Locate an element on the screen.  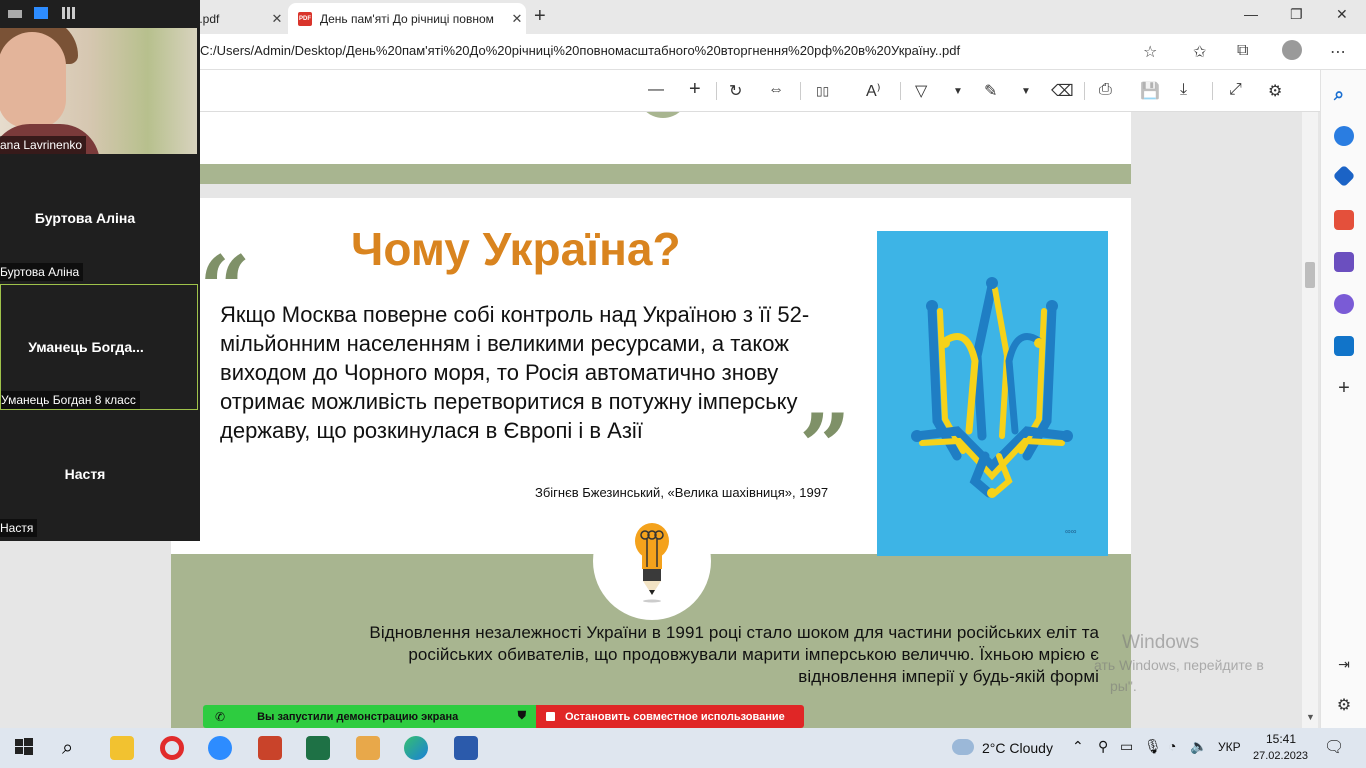
participant-name-tag: ana Lavrinenko is located at coordinates (43, 145).